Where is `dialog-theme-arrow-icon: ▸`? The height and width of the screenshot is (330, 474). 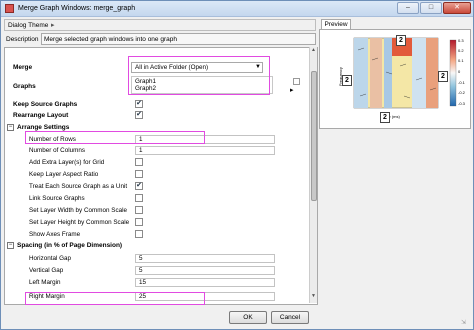
dialog-theme-arrow-icon: ▸ is located at coordinates (53, 25).